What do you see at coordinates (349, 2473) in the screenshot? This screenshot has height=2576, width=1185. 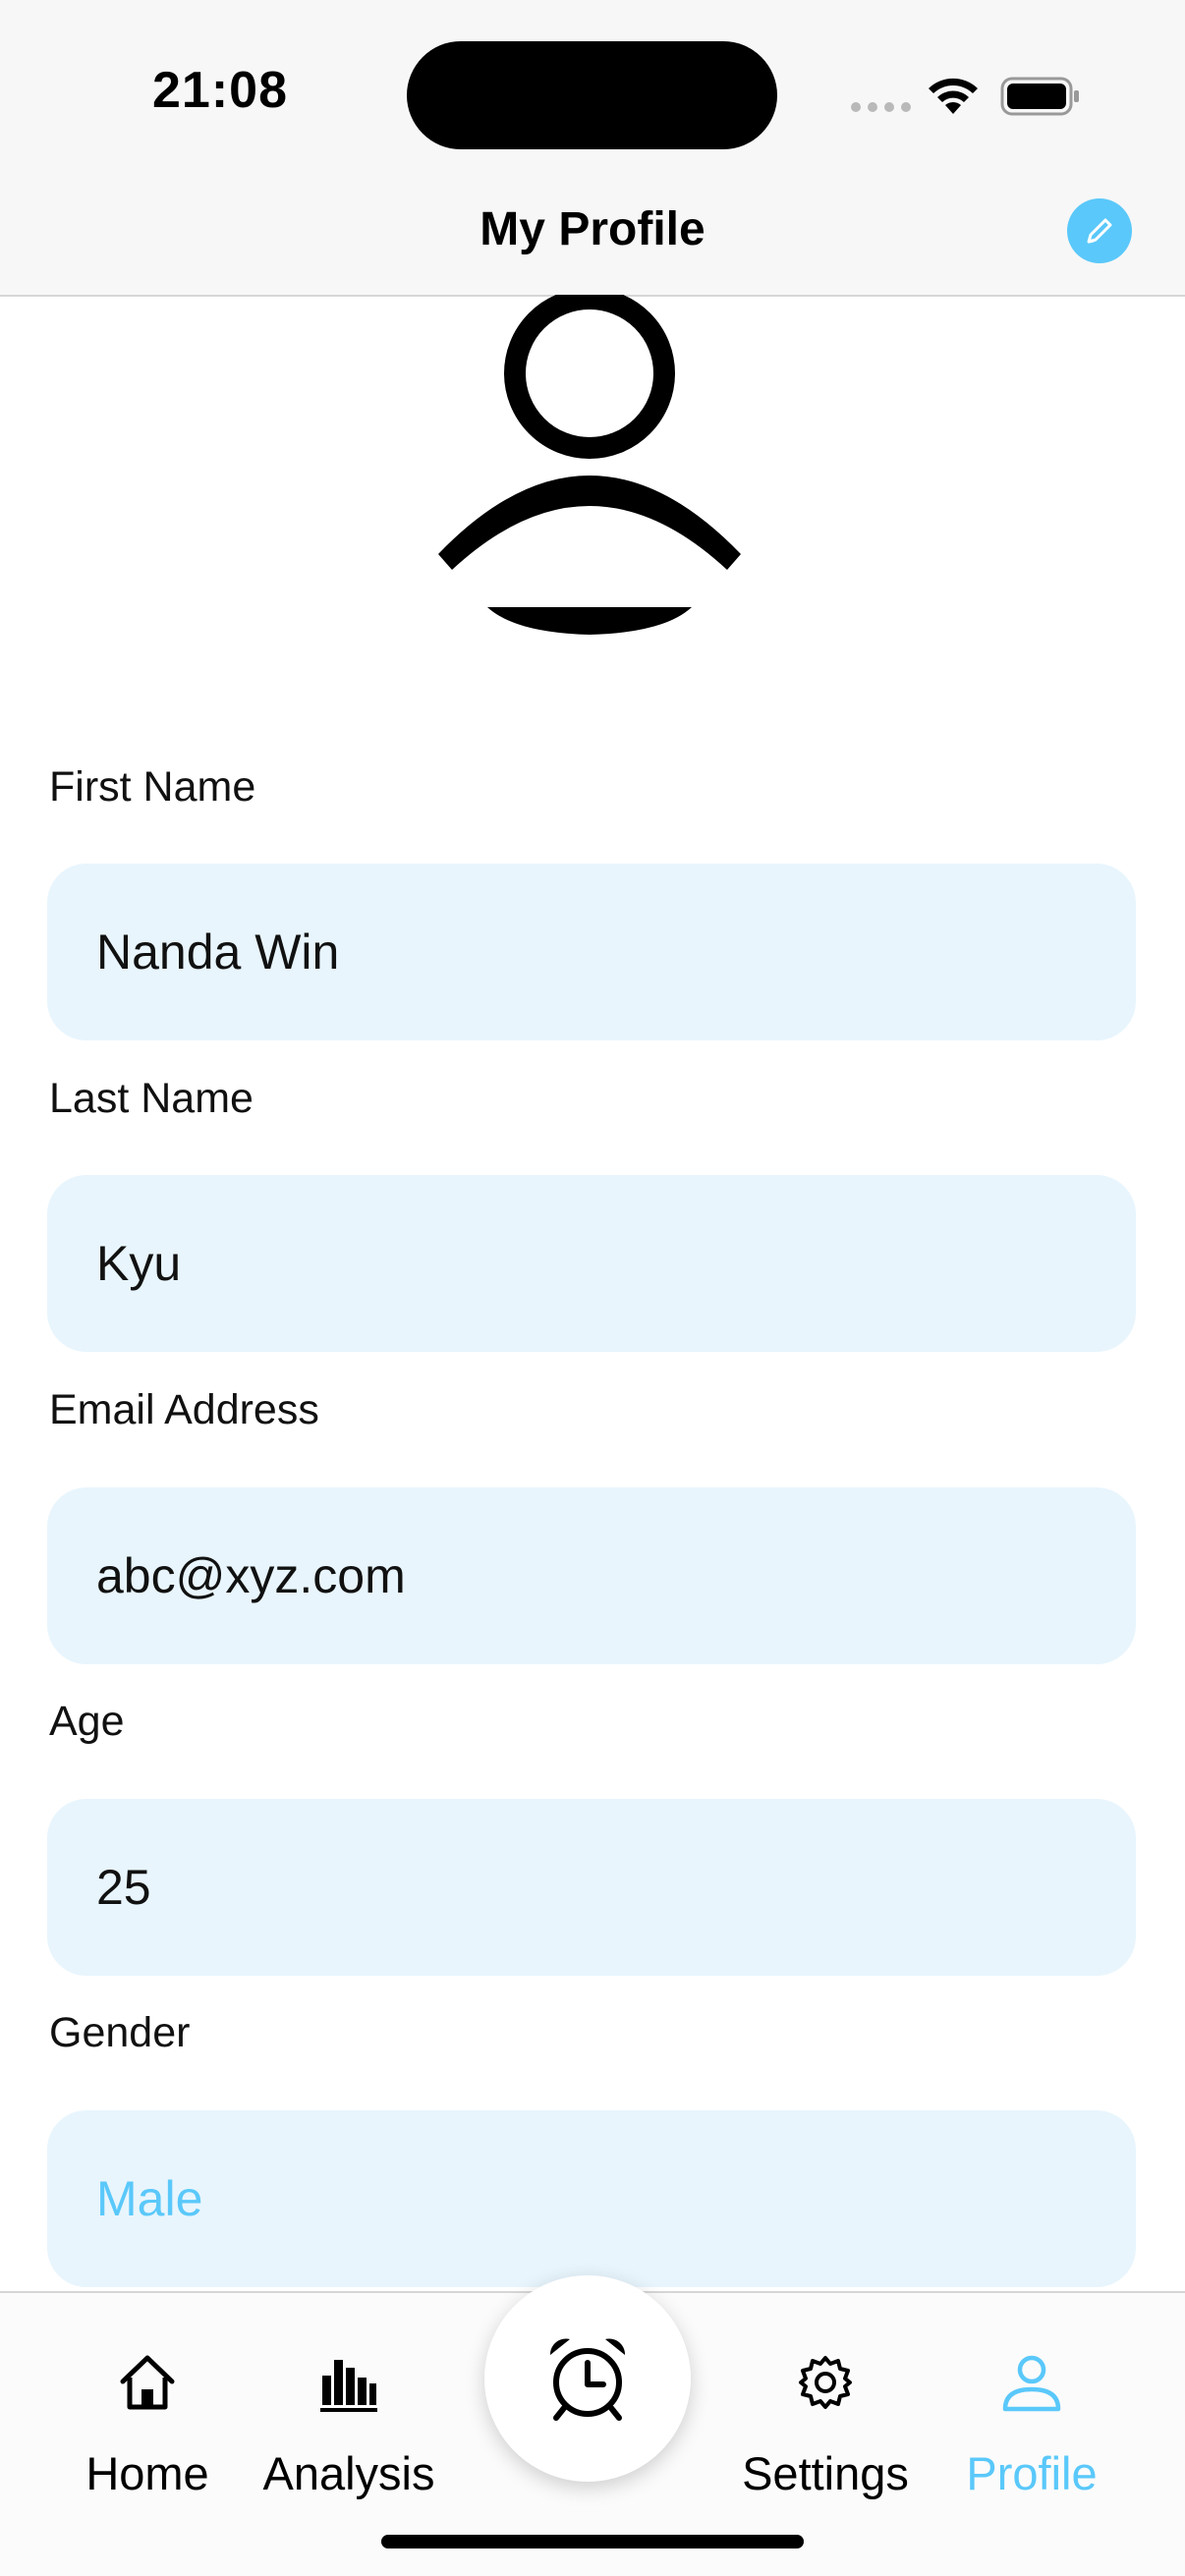 I see `tab-analysis-label: Analysis` at bounding box center [349, 2473].